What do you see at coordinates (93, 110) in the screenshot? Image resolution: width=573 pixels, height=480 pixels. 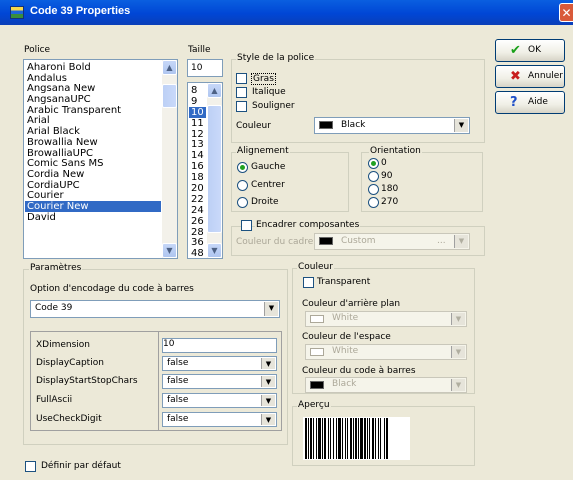 I see `font-list-item: Arabic Transparent` at bounding box center [93, 110].